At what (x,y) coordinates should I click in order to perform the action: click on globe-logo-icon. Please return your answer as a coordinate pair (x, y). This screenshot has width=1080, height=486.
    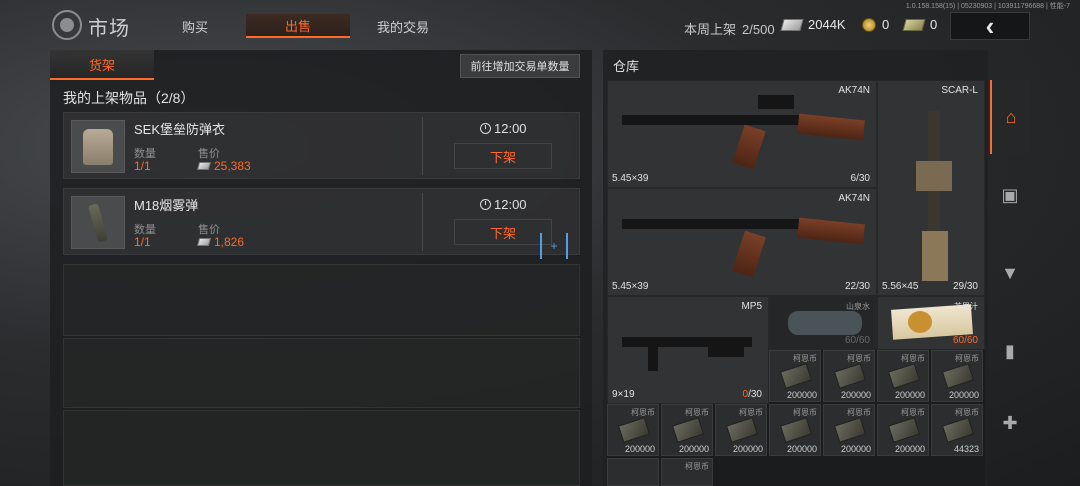
    Looking at the image, I should click on (67, 25).